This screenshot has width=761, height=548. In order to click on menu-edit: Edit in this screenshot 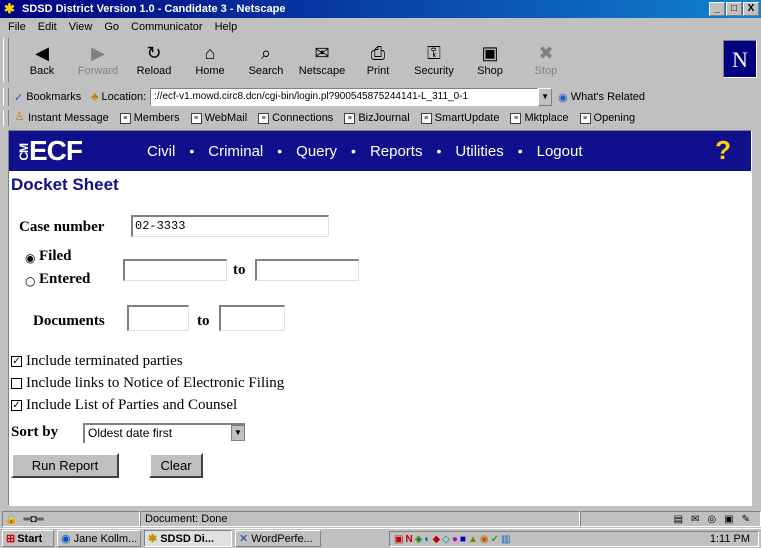, I will do `click(47, 27)`.